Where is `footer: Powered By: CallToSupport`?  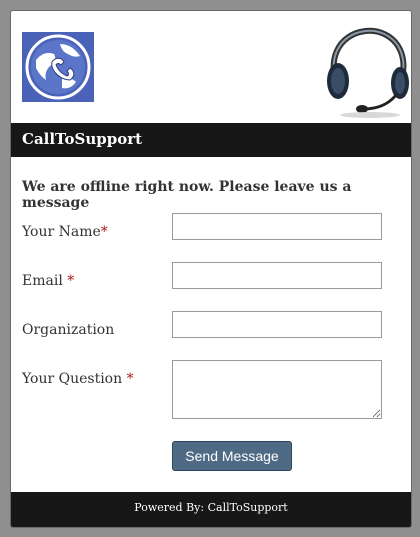 footer: Powered By: CallToSupport is located at coordinates (211, 509).